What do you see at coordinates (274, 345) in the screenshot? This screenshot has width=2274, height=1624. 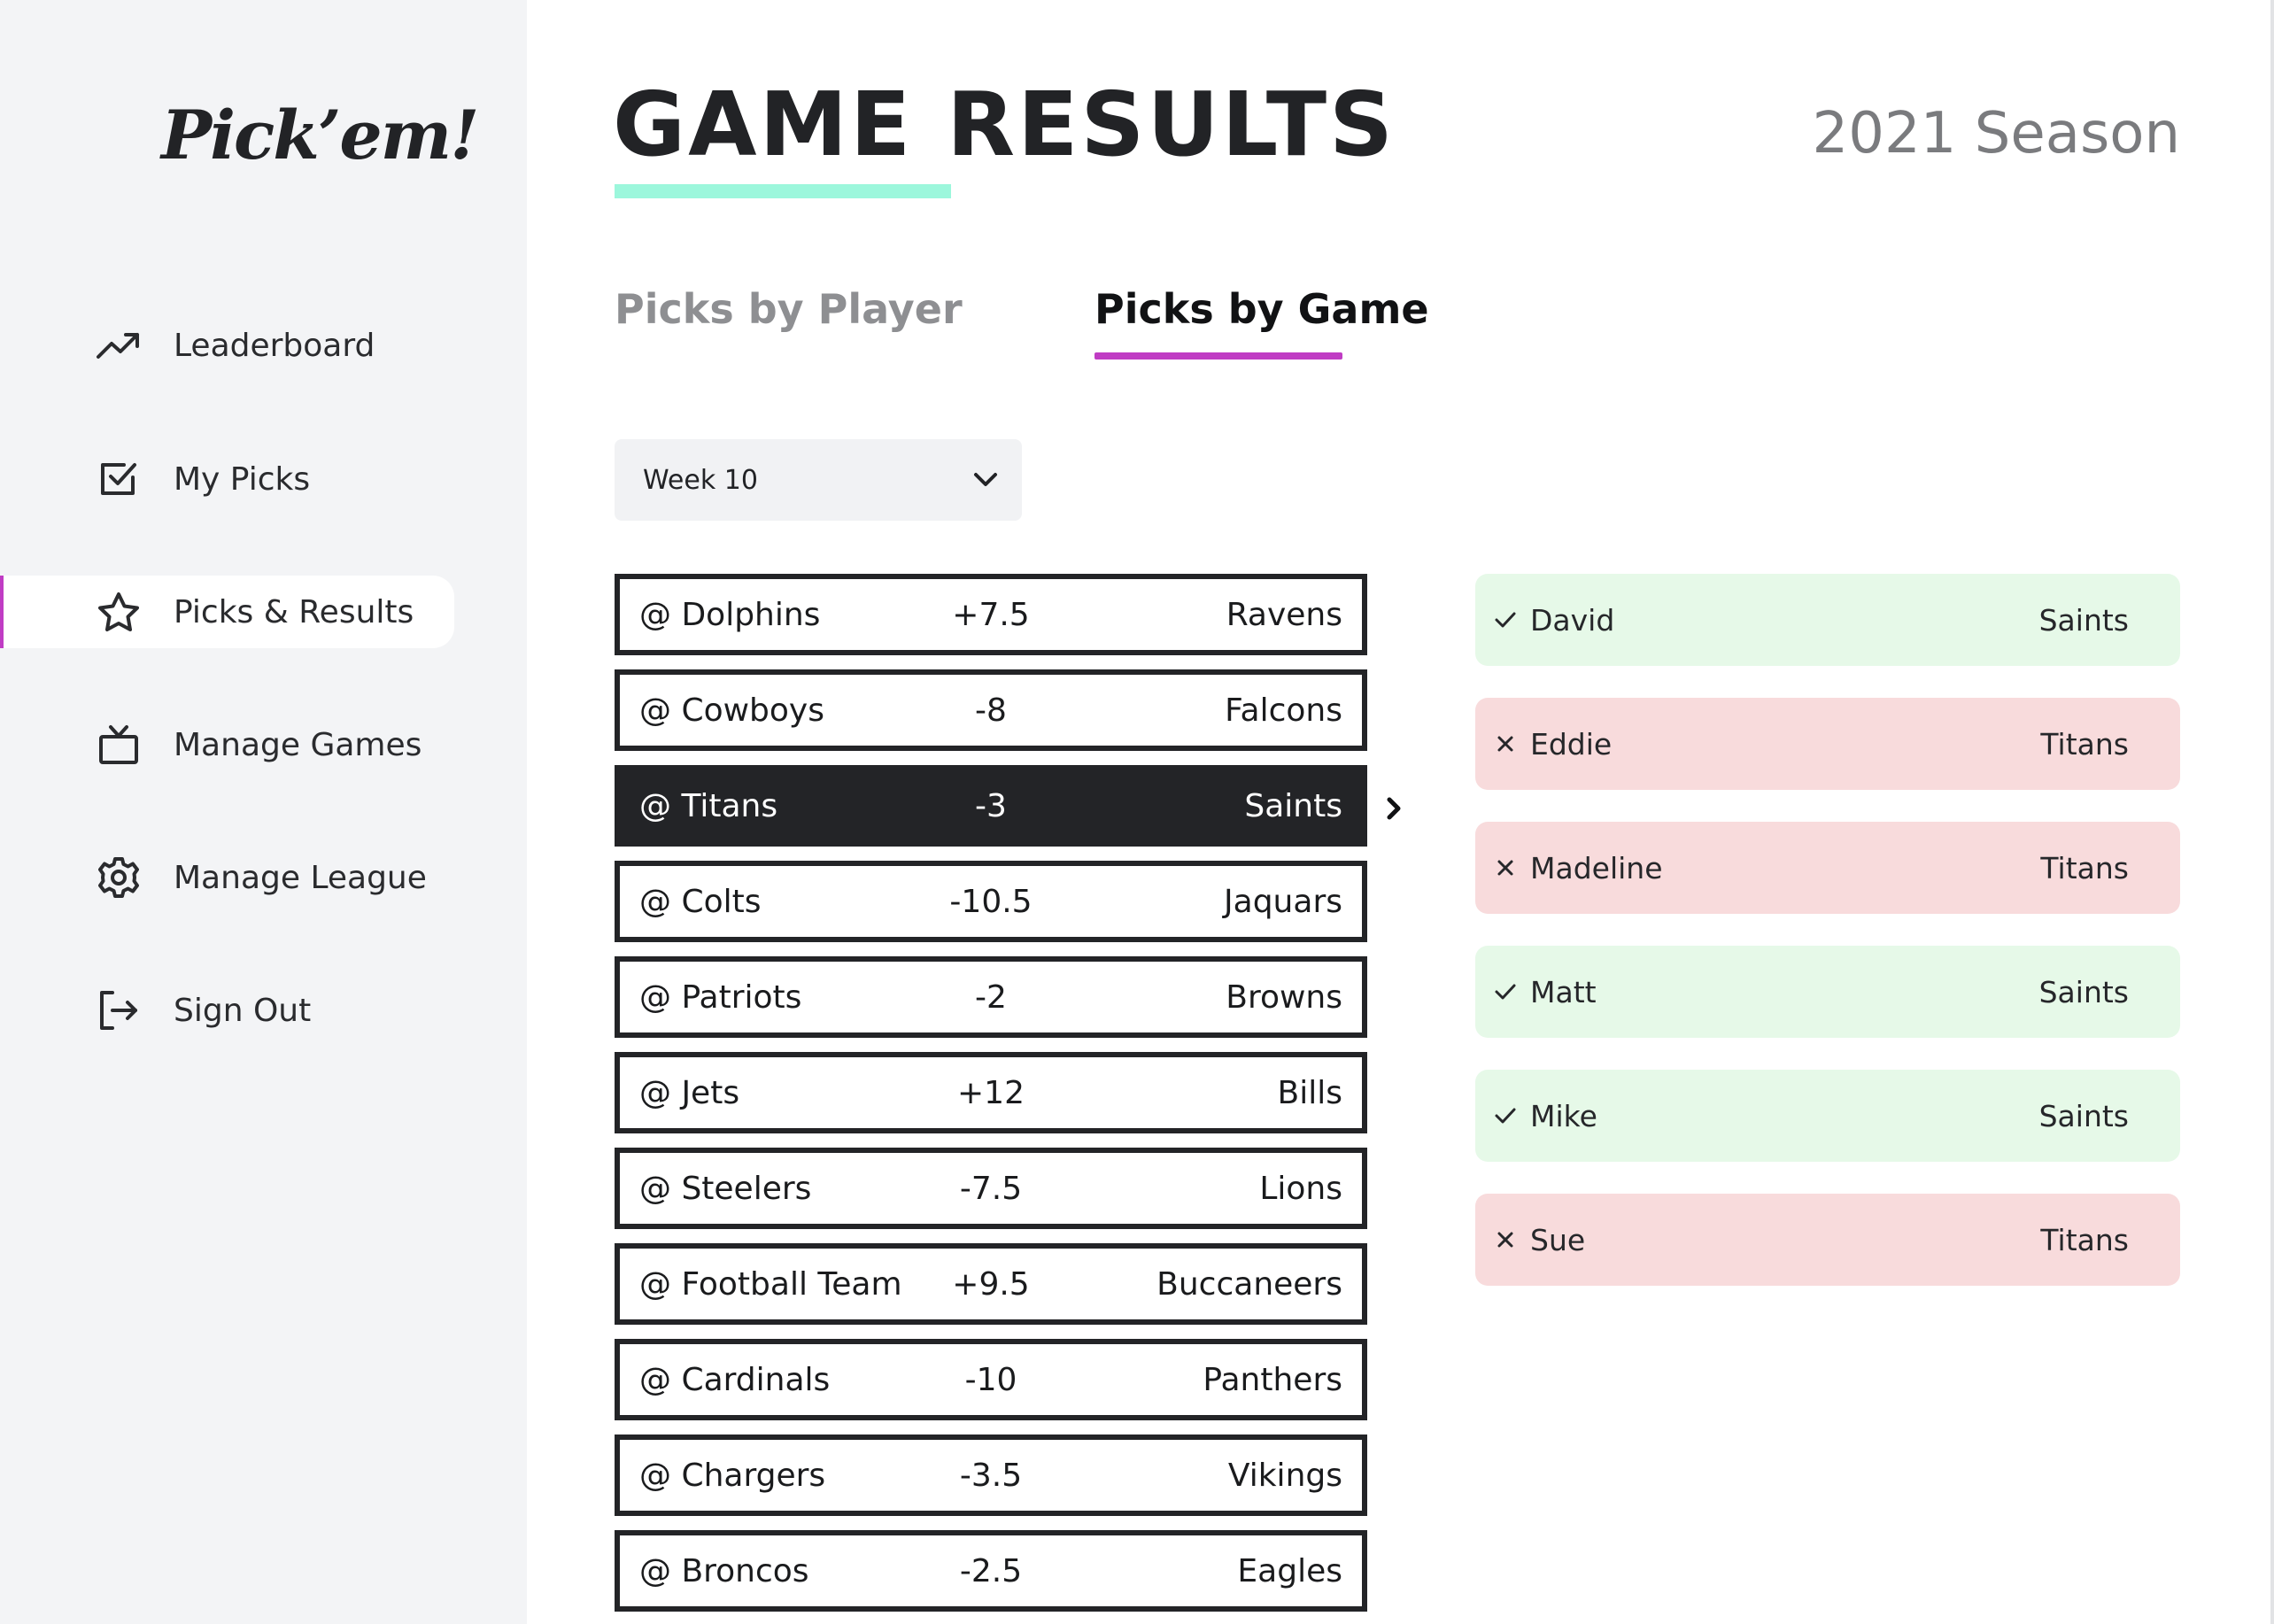 I see `sidebar-item-label: Leaderboard` at bounding box center [274, 345].